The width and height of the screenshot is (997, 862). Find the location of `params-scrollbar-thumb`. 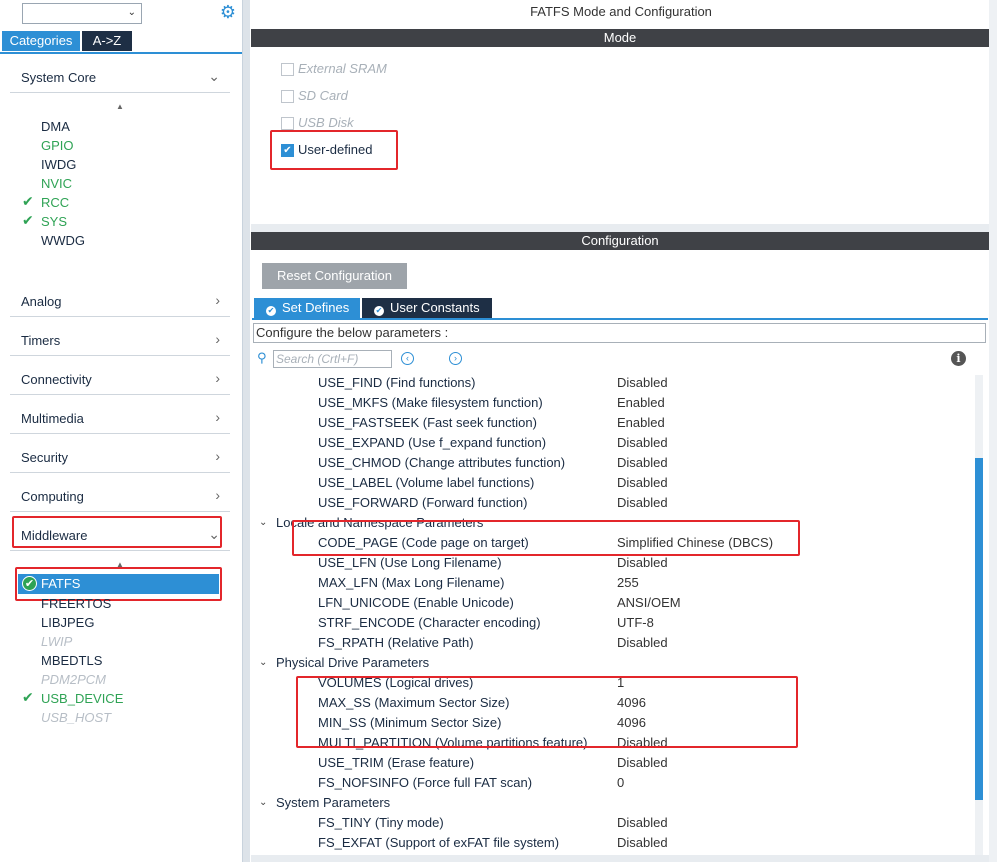

params-scrollbar-thumb is located at coordinates (979, 629).